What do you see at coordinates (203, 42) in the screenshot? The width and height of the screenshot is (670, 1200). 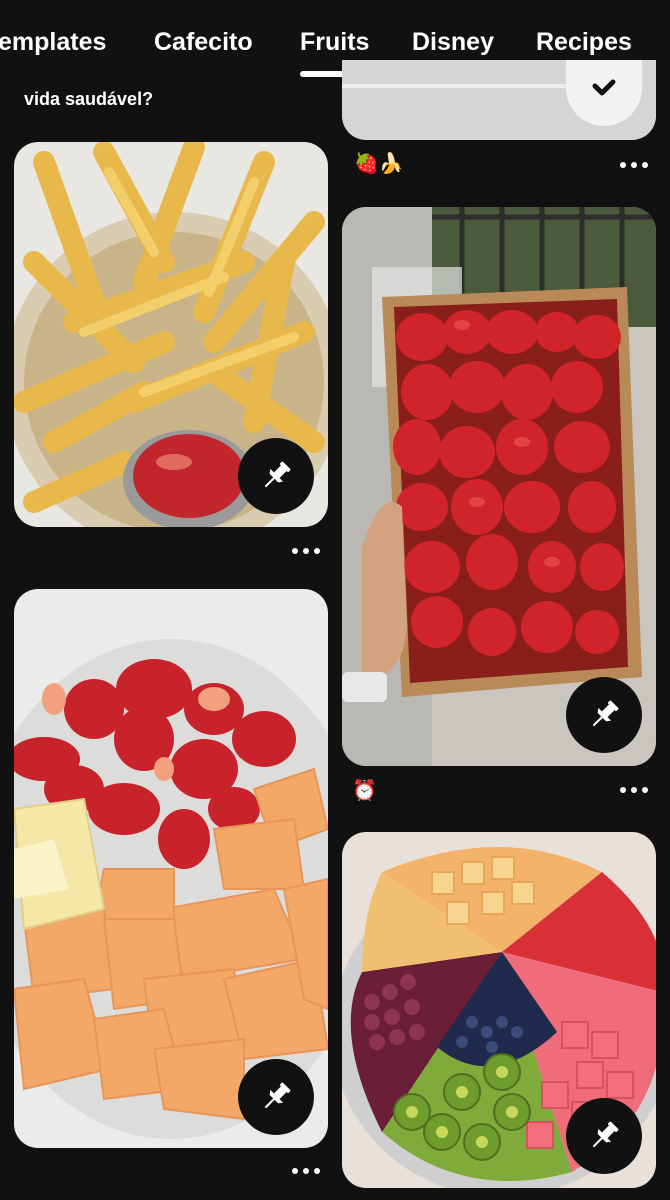 I see `tab-cafecito: Cafecito` at bounding box center [203, 42].